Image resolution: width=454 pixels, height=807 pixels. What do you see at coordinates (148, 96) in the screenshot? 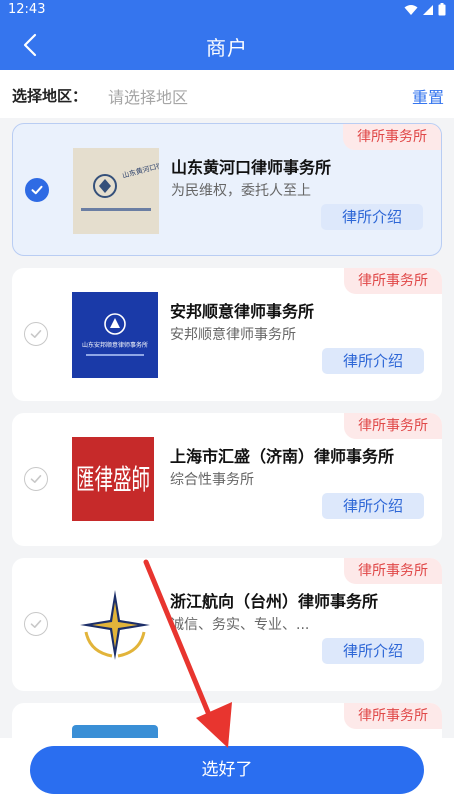
I see `region-select: 请选择地区` at bounding box center [148, 96].